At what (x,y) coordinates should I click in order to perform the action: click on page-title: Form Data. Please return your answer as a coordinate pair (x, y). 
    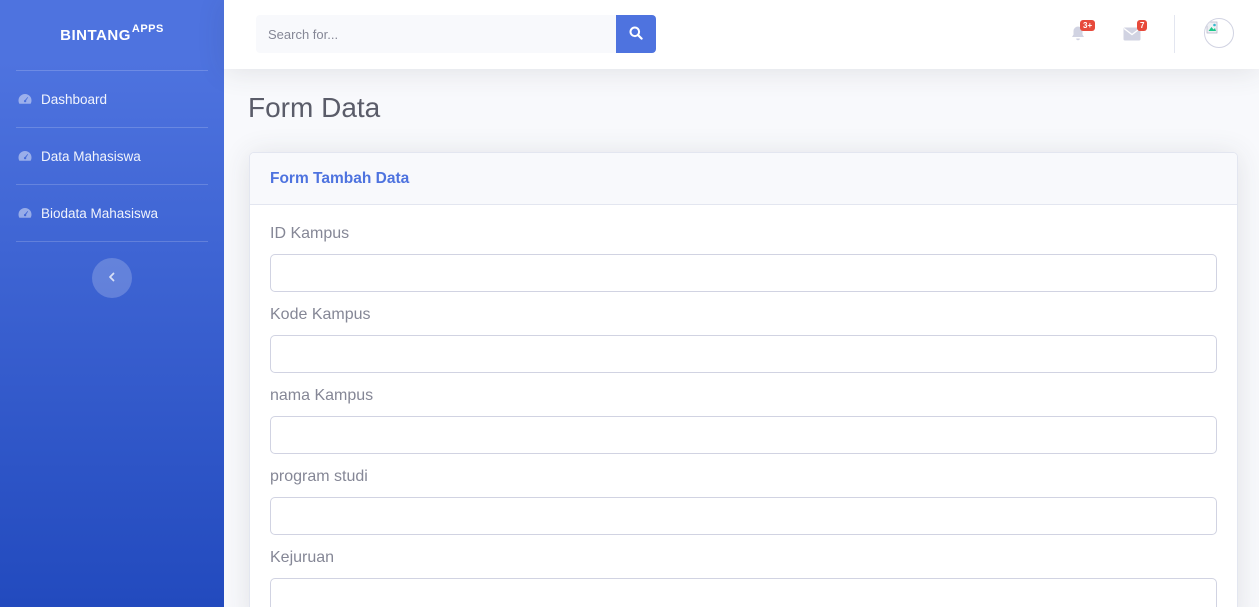
    Looking at the image, I should click on (314, 107).